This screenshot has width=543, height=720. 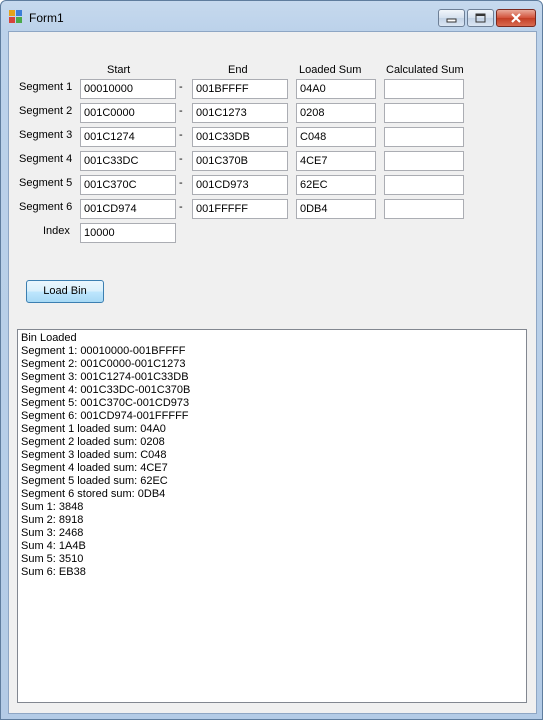 I want to click on segment-4-end-field, so click(x=240, y=161).